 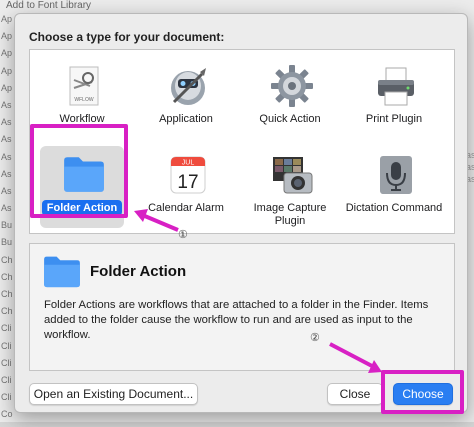 I want to click on workflow-script-icon: WFLOW, so click(x=84, y=86).